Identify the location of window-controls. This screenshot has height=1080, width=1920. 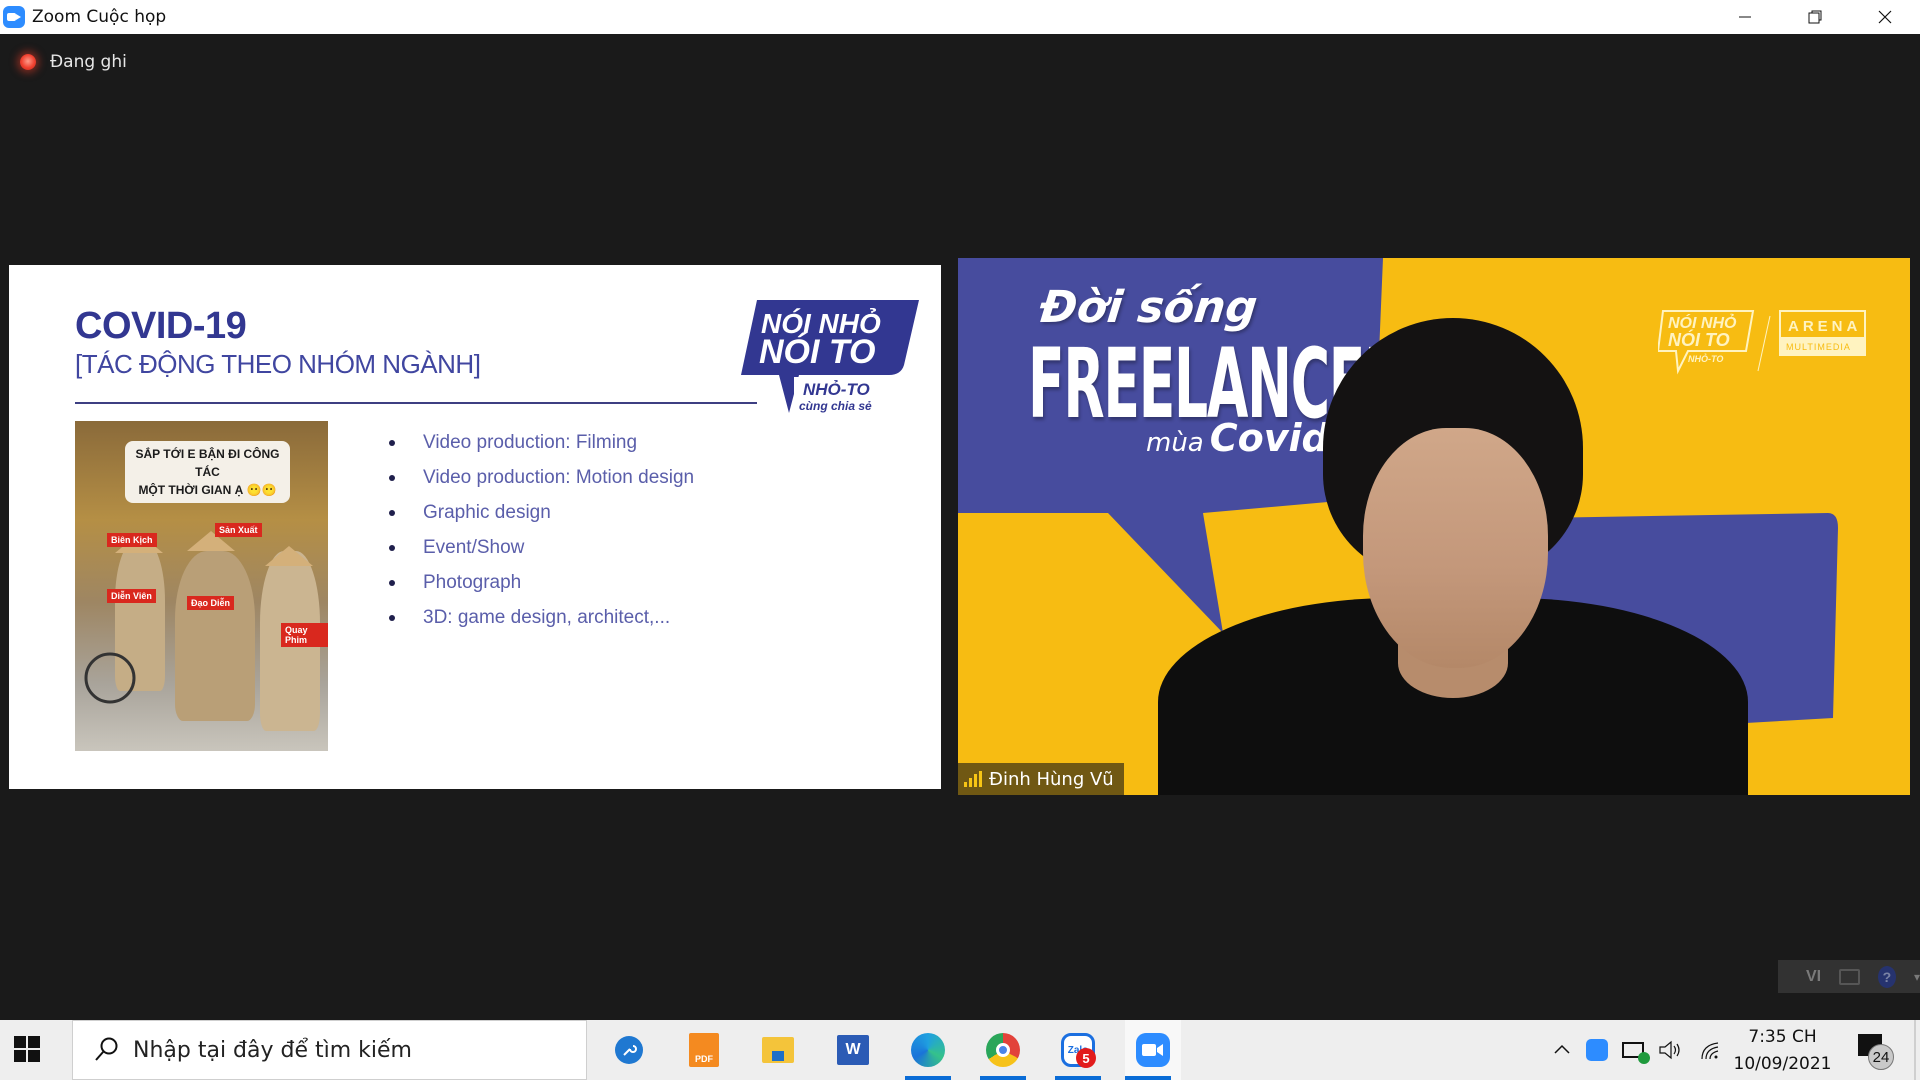
(1815, 17).